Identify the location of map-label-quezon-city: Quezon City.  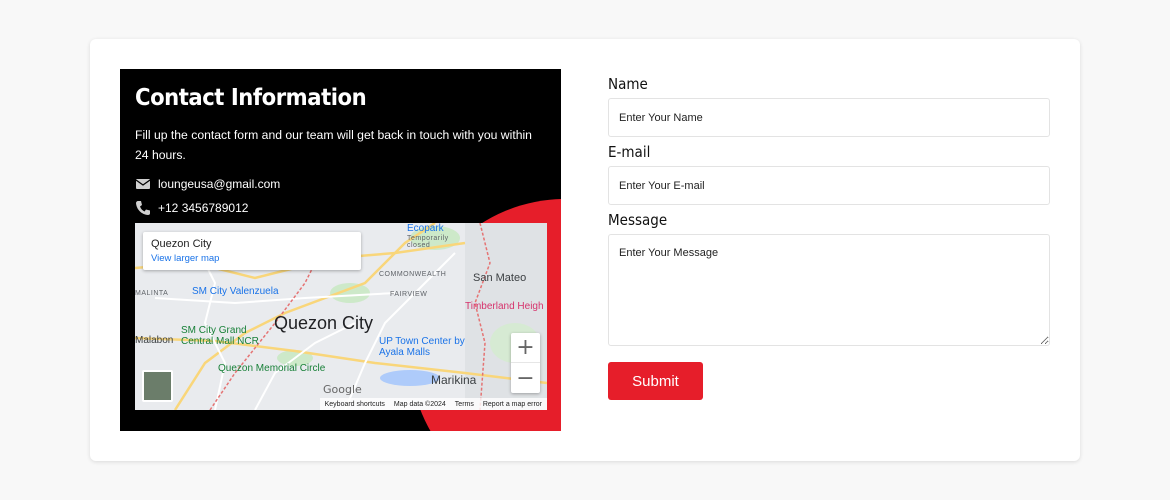
(324, 323).